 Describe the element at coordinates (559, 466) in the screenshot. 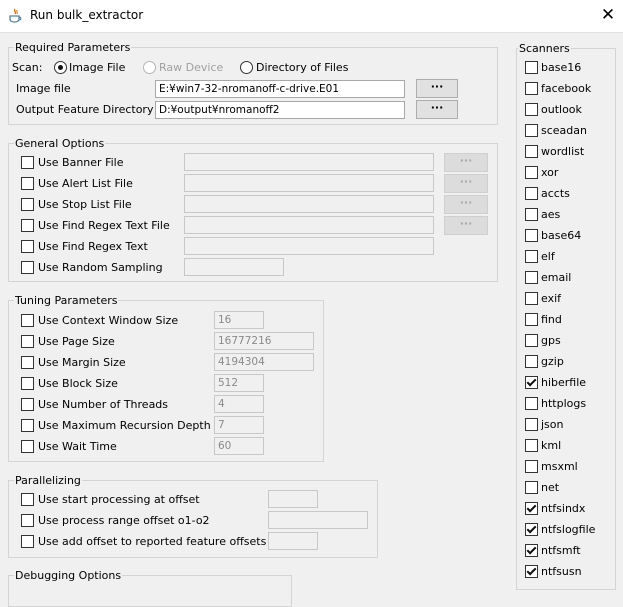

I see `scanner-label: msxml` at that location.